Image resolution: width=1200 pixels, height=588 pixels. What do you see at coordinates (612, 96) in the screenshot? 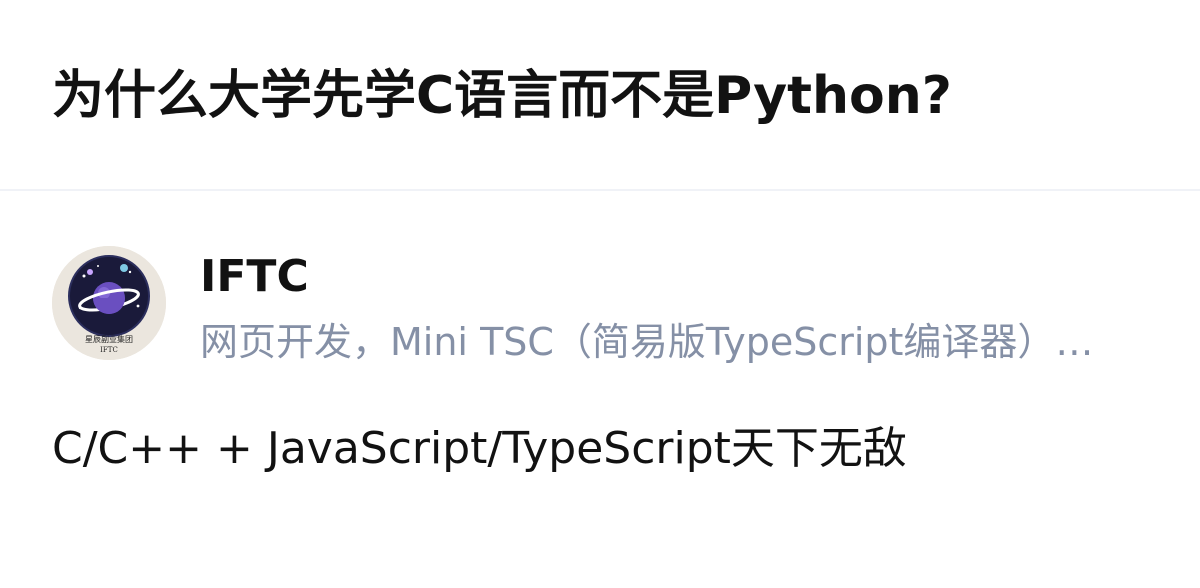
I see `question-title: 为什么大学先学C语言而不是Python?` at bounding box center [612, 96].